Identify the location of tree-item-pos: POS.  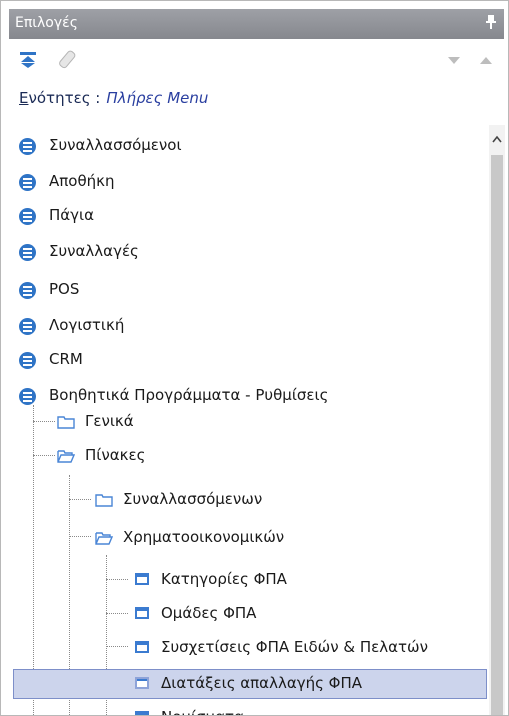
(248, 290).